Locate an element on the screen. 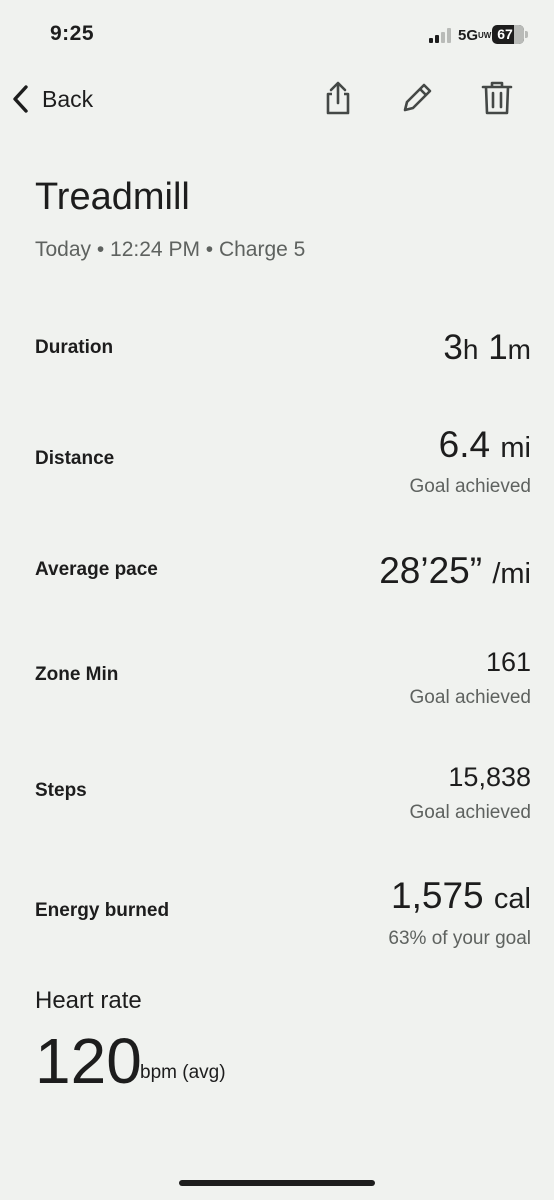 The width and height of the screenshot is (554, 1200). status-bar: 9:25 5GUW 67 is located at coordinates (277, 36).